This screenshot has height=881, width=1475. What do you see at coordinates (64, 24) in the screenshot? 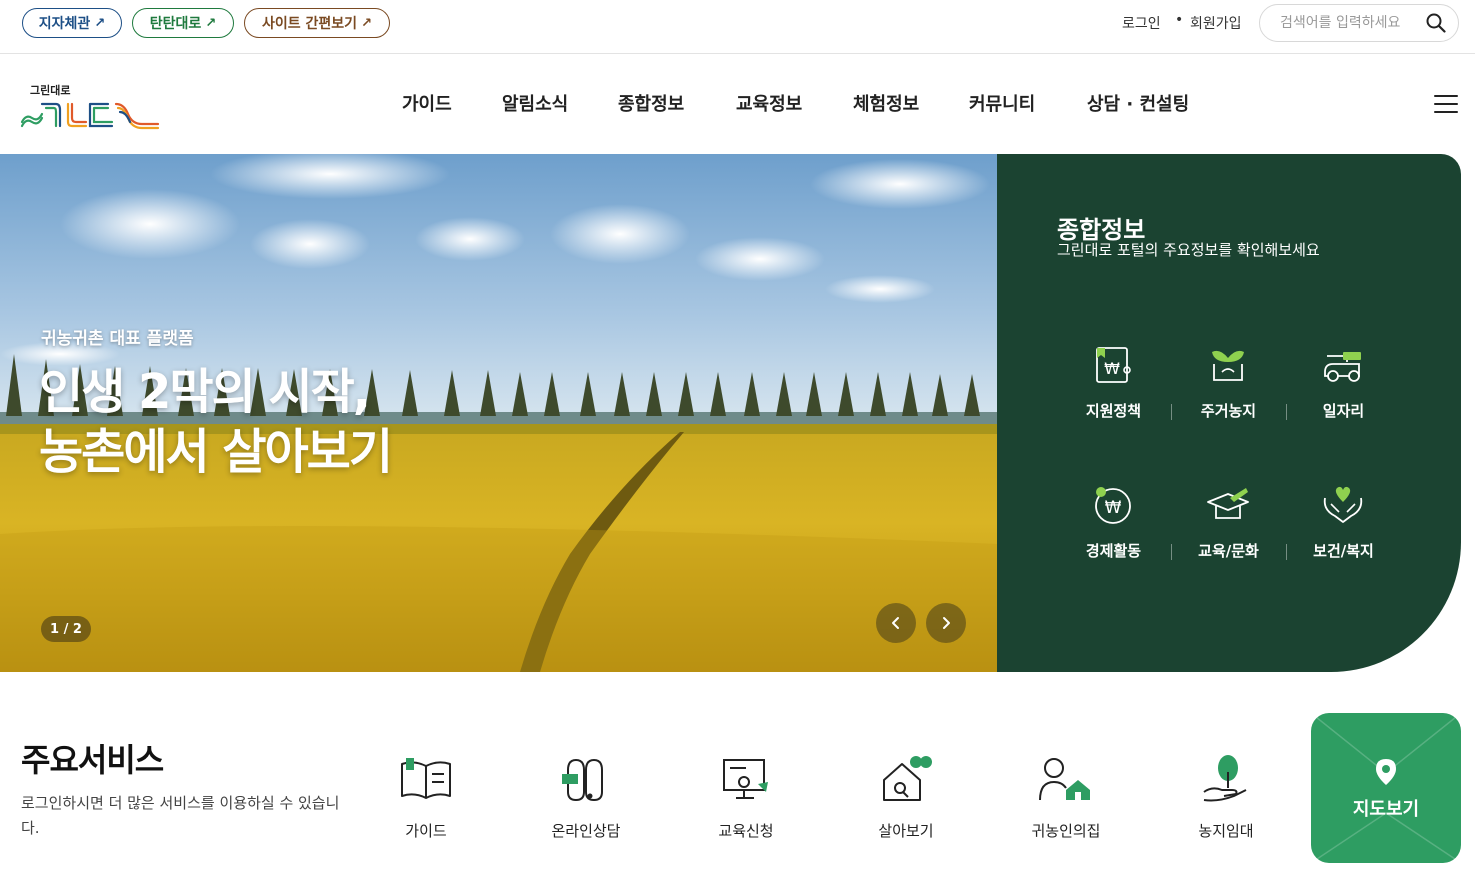
I see `link-local-gov-label: 지자체관` at bounding box center [64, 24].